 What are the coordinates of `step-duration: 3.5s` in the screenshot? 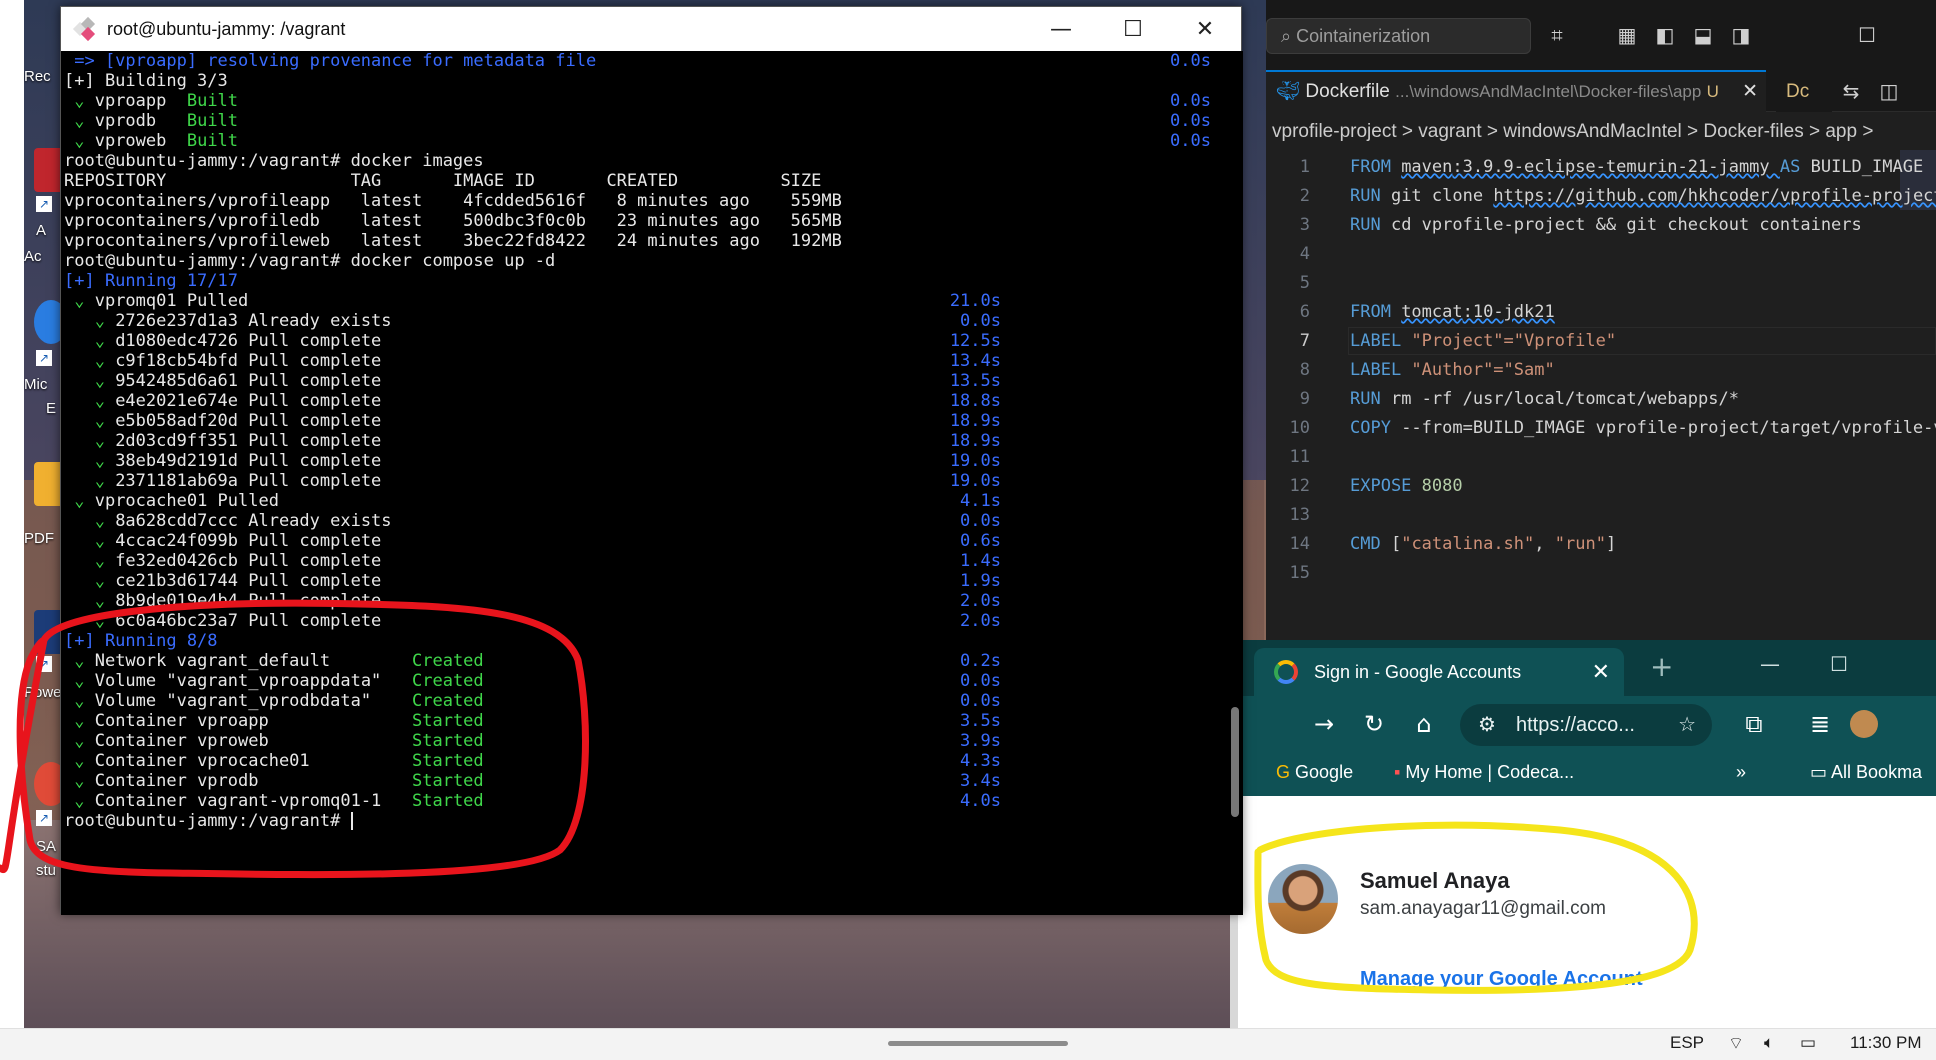 It's located at (980, 721).